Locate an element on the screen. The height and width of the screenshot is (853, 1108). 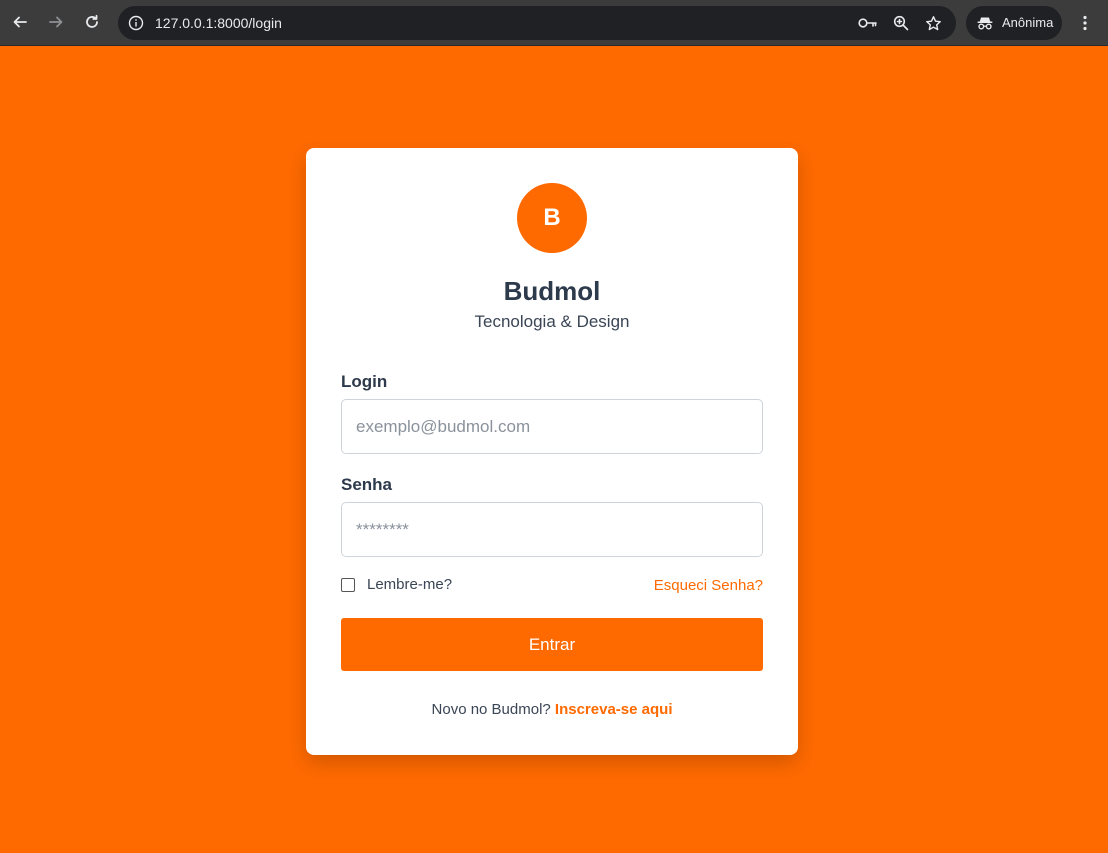
password-key-button is located at coordinates (868, 23).